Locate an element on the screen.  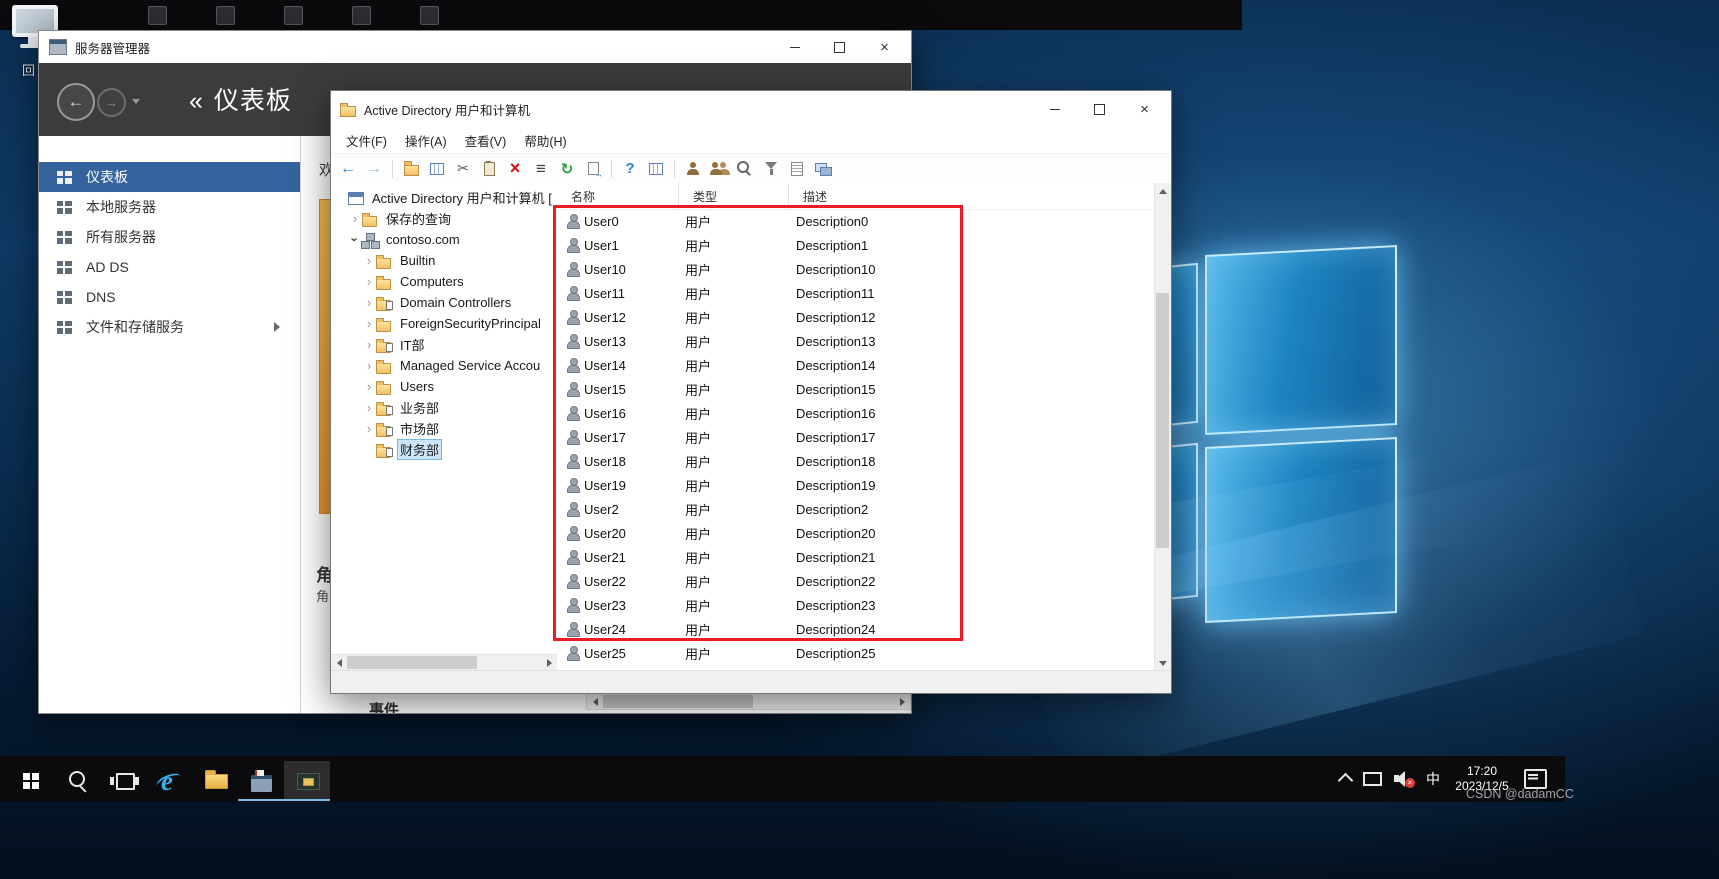
scroll-left-icon is located at coordinates (339, 662).